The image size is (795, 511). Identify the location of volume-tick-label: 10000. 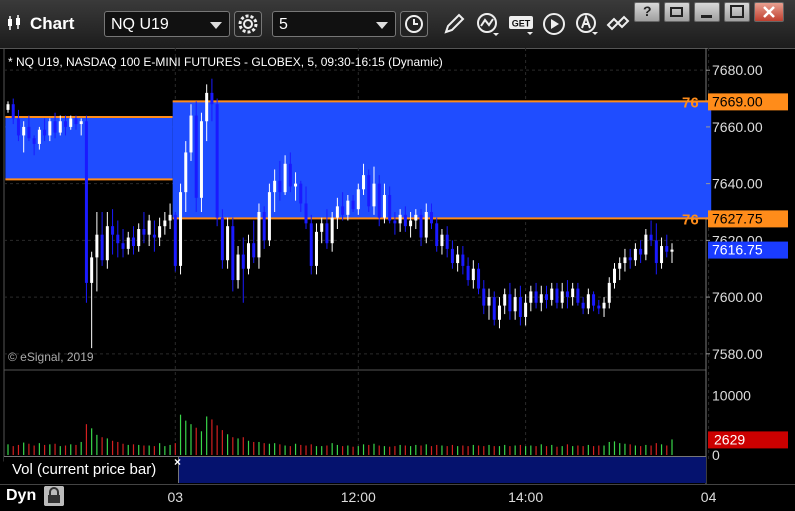
(731, 396).